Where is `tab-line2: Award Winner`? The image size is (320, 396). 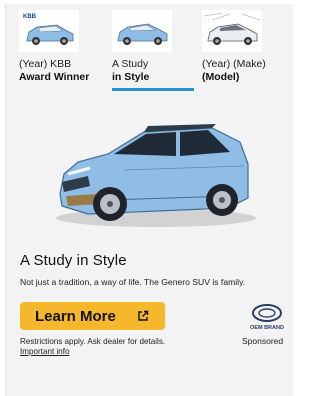 tab-line2: Award Winner is located at coordinates (54, 77).